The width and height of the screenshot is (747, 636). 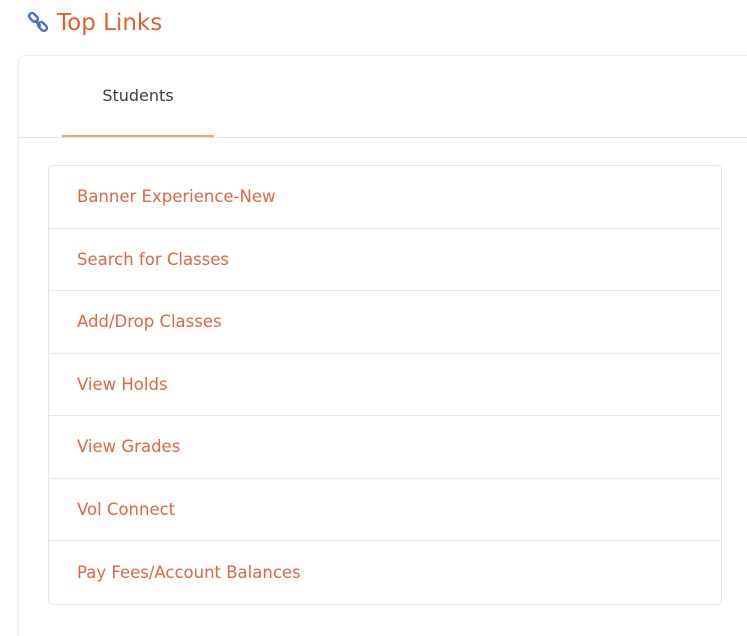 What do you see at coordinates (385, 260) in the screenshot?
I see `link-search-for-classes: Search for Classes` at bounding box center [385, 260].